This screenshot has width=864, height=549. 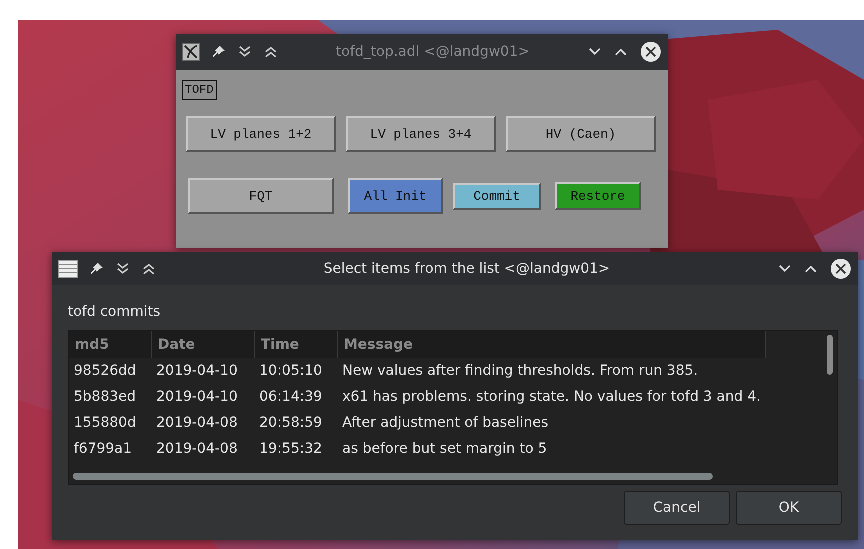 I want to click on table-cell-text: 155880d, so click(x=105, y=423).